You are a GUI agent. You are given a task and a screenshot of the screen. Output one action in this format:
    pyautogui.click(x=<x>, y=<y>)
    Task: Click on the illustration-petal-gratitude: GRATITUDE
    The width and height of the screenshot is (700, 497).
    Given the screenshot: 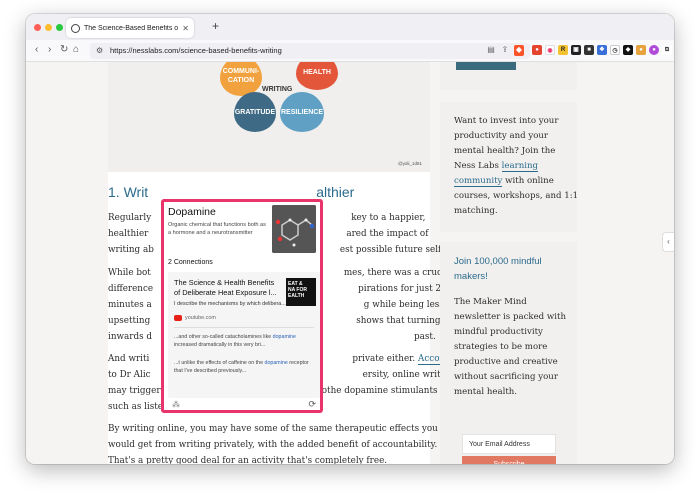 What is the action you would take?
    pyautogui.click(x=255, y=112)
    